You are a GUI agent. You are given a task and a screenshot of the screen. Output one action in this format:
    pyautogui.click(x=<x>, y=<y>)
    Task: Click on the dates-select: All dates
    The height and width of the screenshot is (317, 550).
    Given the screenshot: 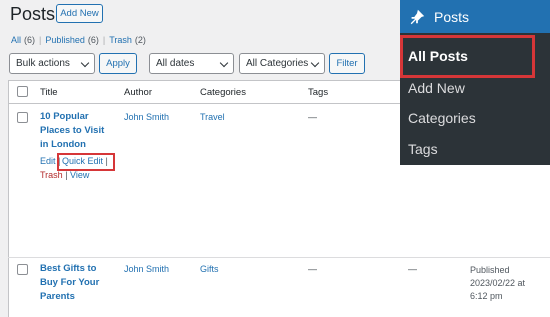 What is the action you would take?
    pyautogui.click(x=191, y=63)
    